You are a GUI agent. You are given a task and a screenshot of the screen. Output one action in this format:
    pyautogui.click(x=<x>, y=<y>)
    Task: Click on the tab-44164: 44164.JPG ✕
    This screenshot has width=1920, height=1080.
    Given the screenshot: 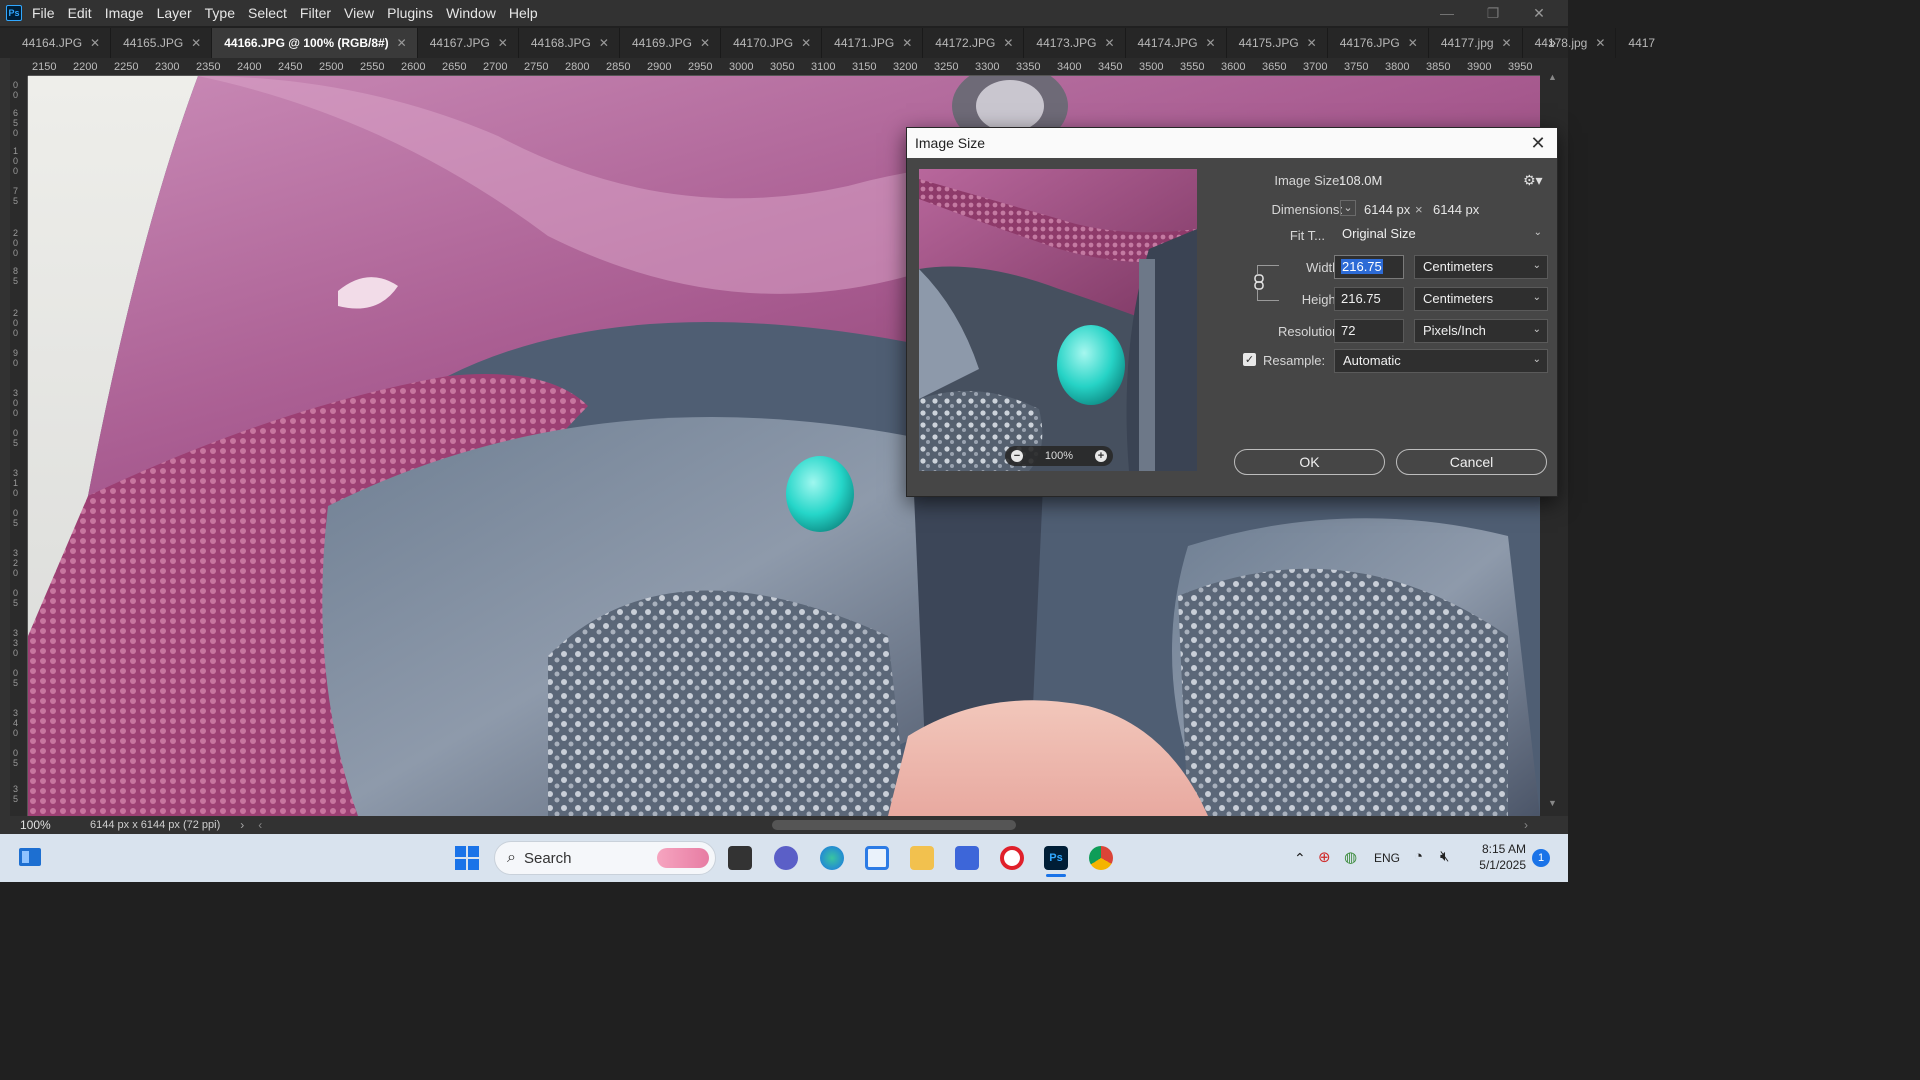 What is the action you would take?
    pyautogui.click(x=61, y=43)
    